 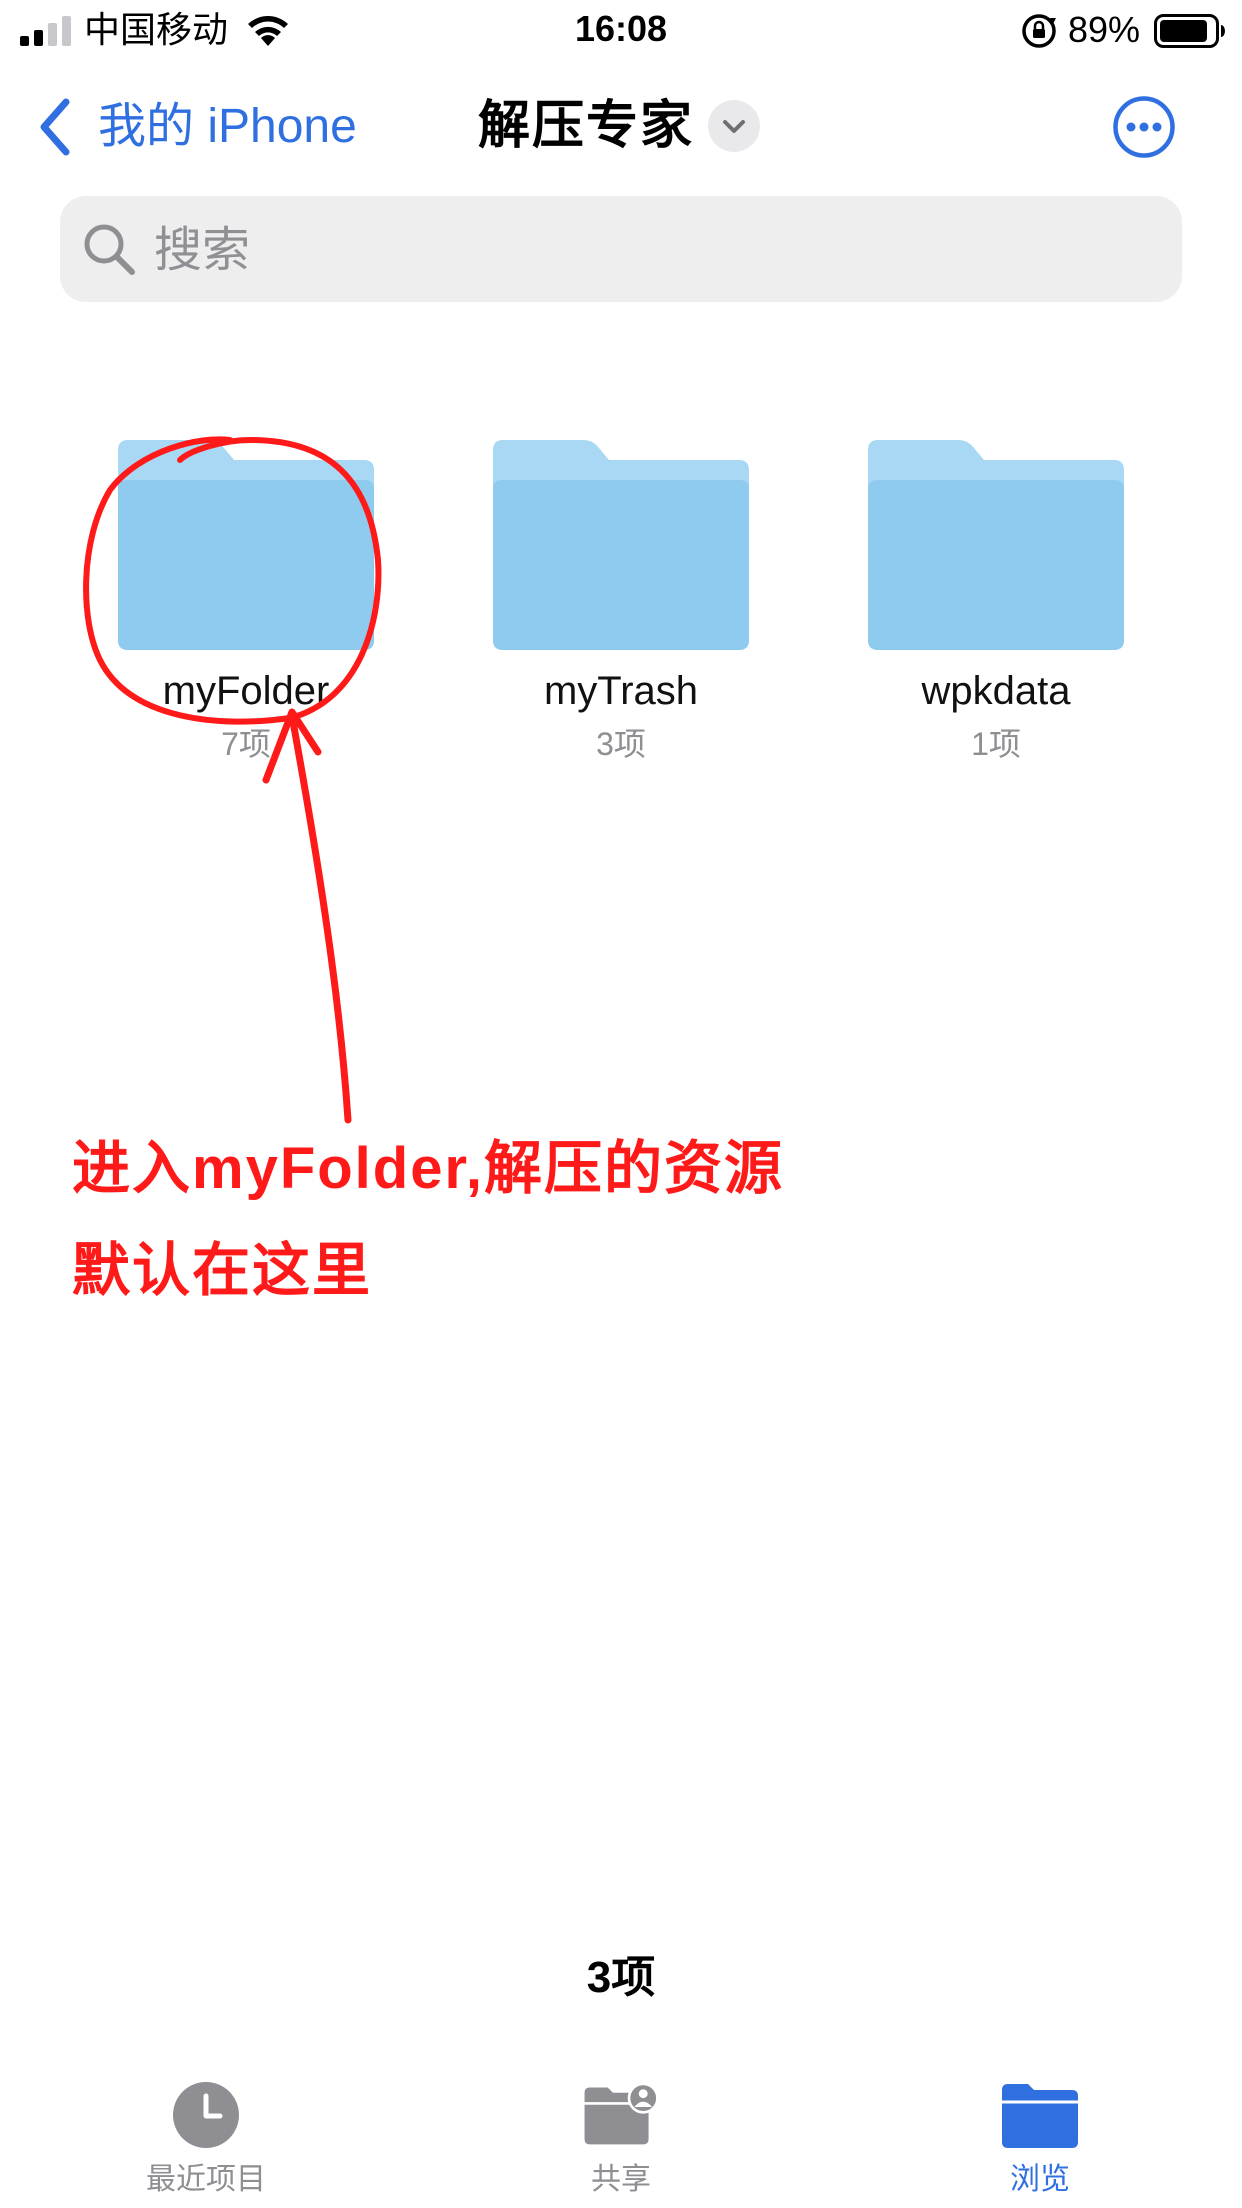 What do you see at coordinates (586, 126) in the screenshot?
I see `page-title: 解压专家` at bounding box center [586, 126].